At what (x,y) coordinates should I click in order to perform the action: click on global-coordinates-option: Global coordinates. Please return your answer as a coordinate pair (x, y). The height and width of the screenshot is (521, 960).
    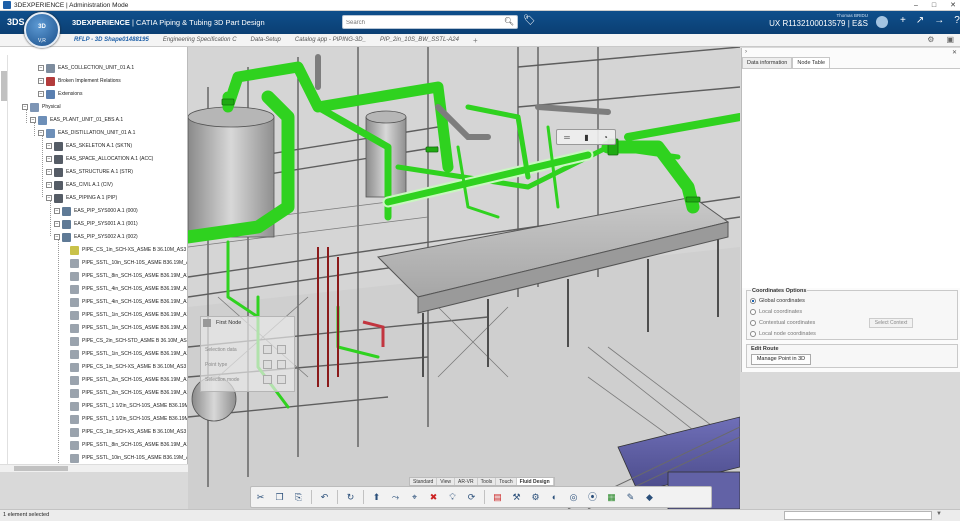
    Looking at the image, I should click on (777, 301).